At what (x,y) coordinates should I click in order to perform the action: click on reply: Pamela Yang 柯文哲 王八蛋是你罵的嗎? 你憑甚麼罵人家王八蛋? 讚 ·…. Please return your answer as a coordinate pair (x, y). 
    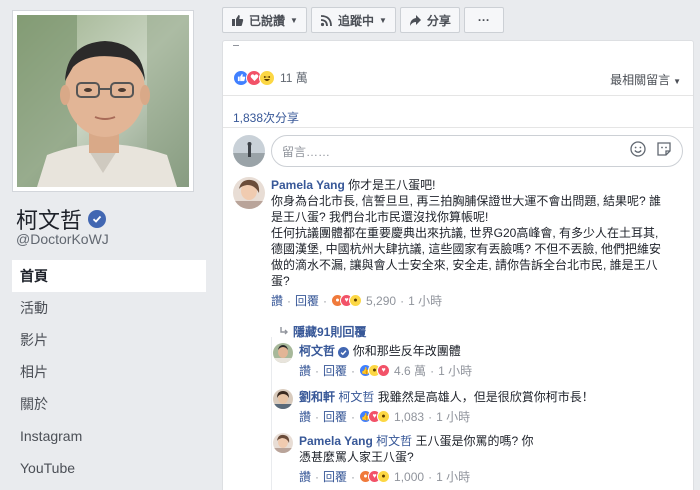
    Looking at the image, I should click on (478, 459).